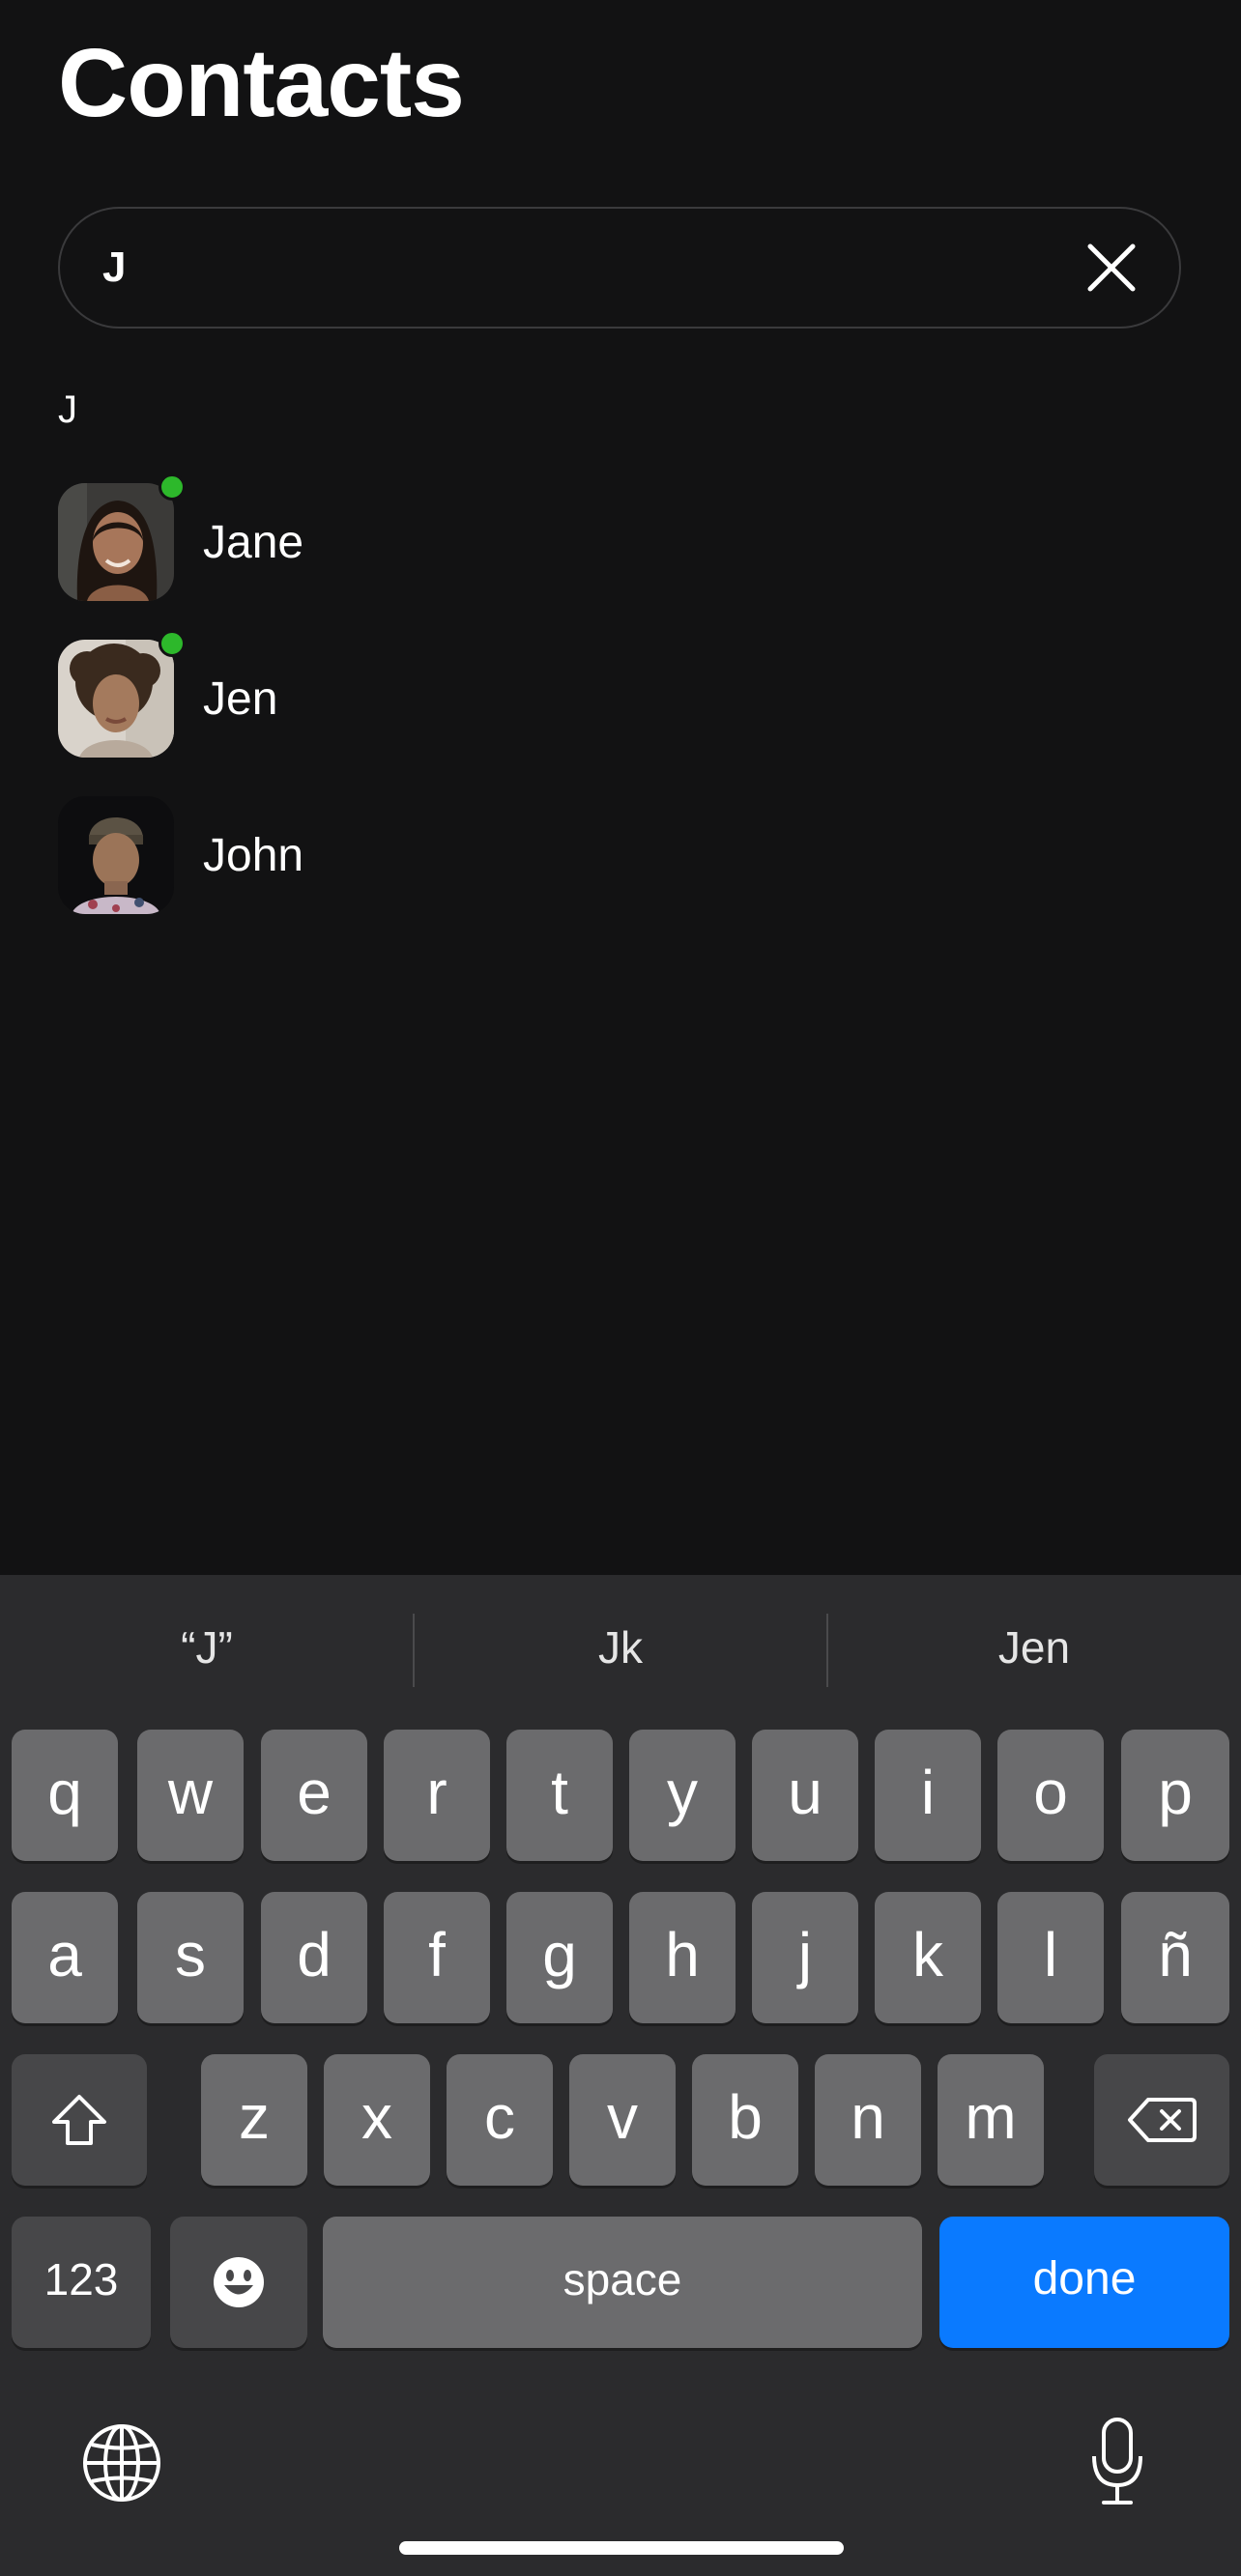 The image size is (1241, 2576). Describe the element at coordinates (618, 857) in the screenshot. I see `contact-row-john: John` at that location.